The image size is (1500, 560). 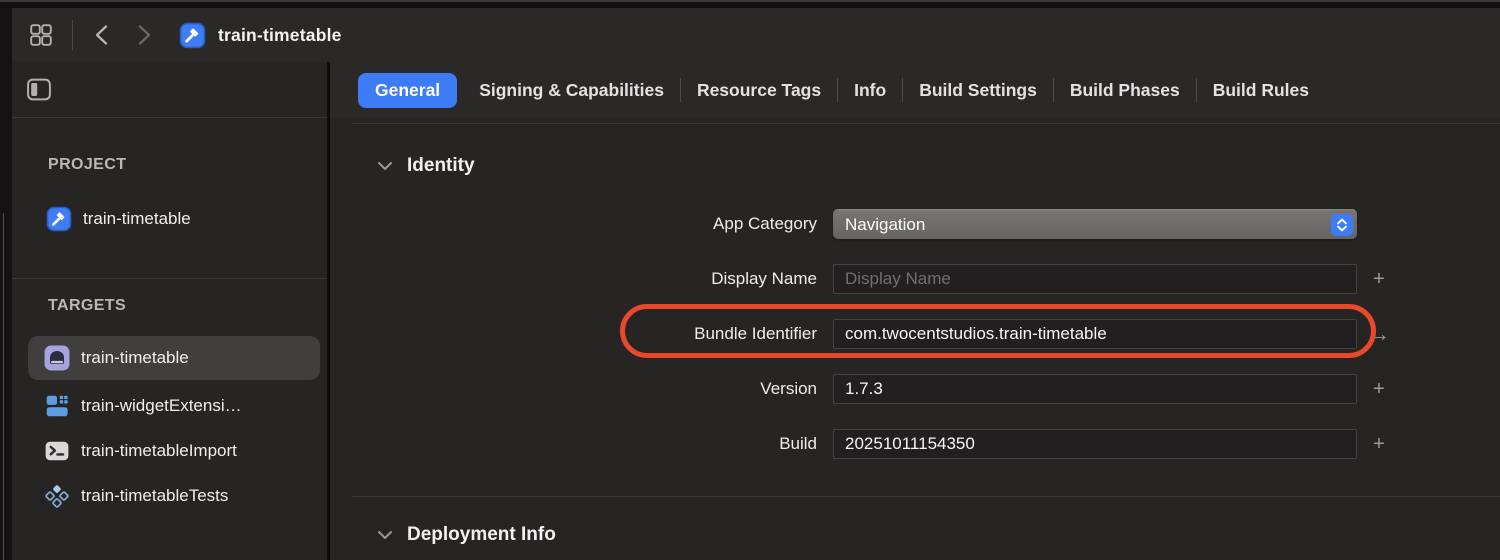 What do you see at coordinates (144, 35) in the screenshot?
I see `forward-chevron-icon` at bounding box center [144, 35].